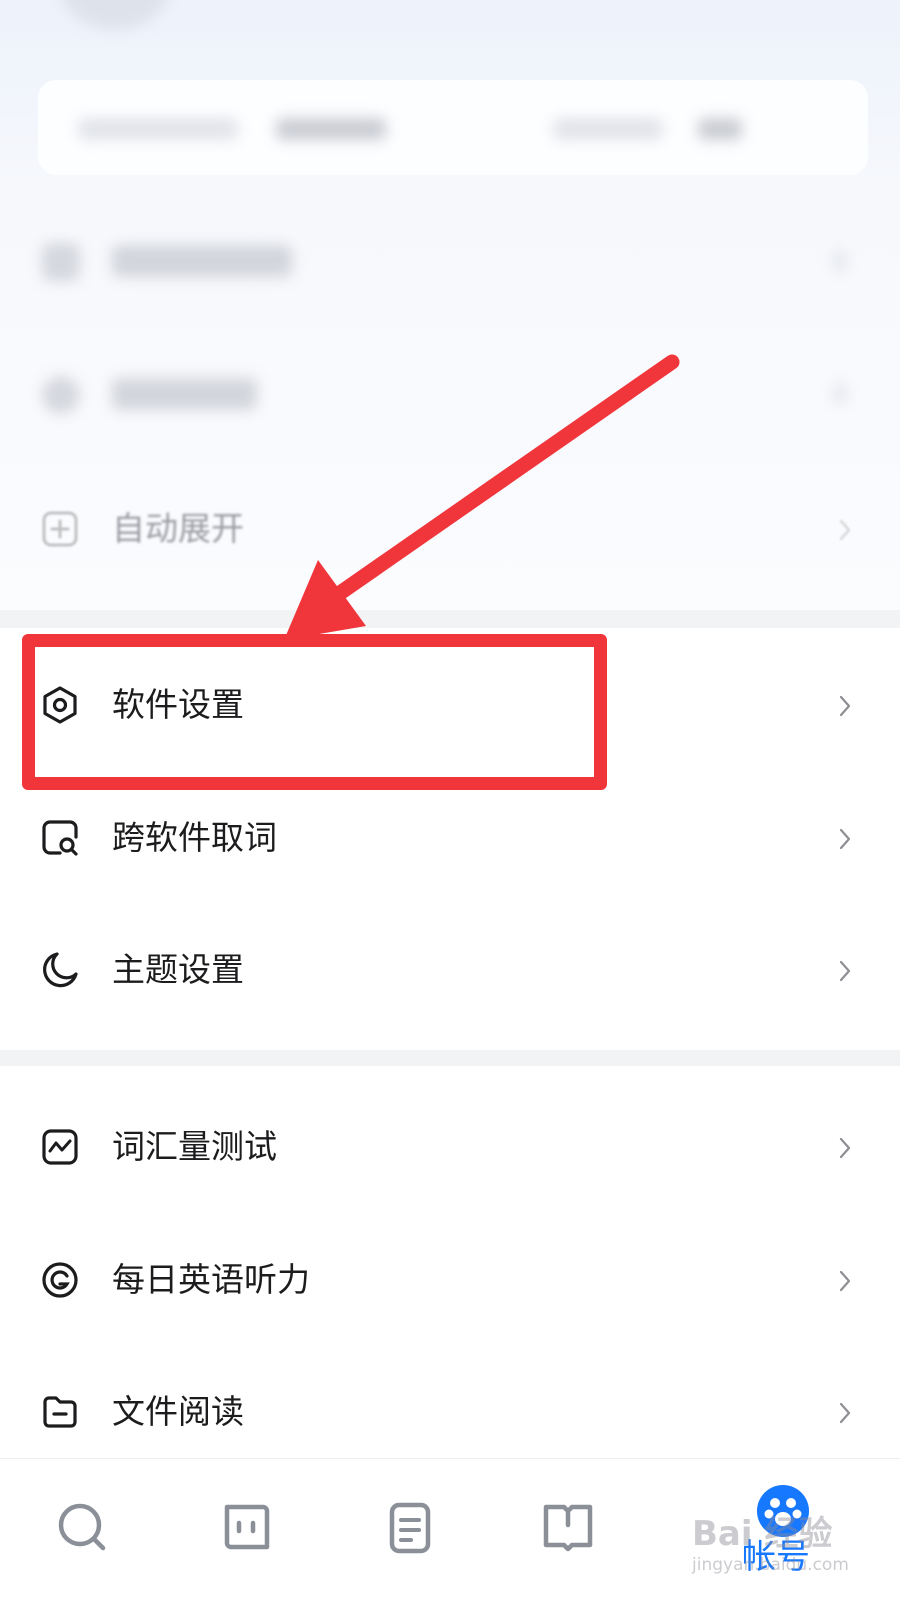  What do you see at coordinates (82, 1527) in the screenshot?
I see `search-icon` at bounding box center [82, 1527].